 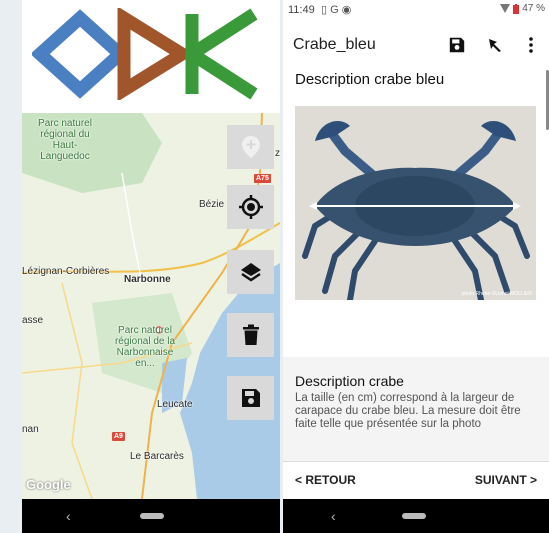 What do you see at coordinates (531, 480) in the screenshot?
I see `chevron-right-icon: >` at bounding box center [531, 480].